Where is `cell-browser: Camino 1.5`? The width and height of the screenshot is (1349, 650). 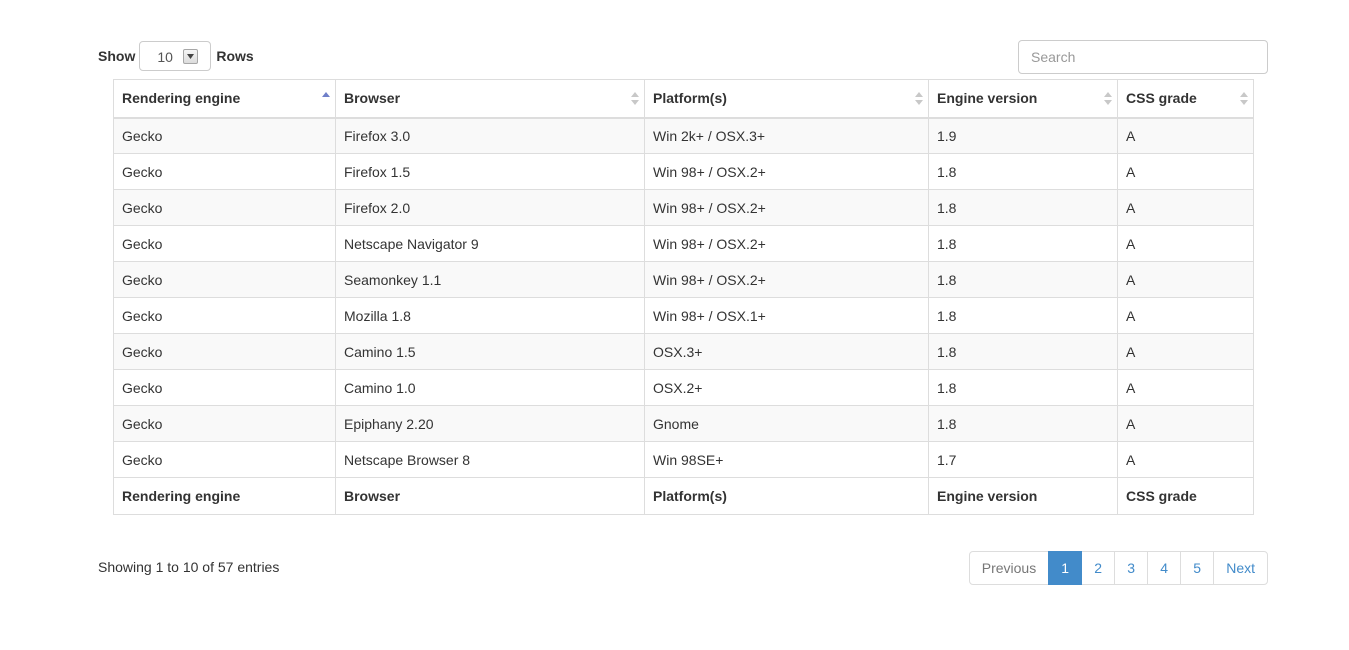 cell-browser: Camino 1.5 is located at coordinates (490, 351).